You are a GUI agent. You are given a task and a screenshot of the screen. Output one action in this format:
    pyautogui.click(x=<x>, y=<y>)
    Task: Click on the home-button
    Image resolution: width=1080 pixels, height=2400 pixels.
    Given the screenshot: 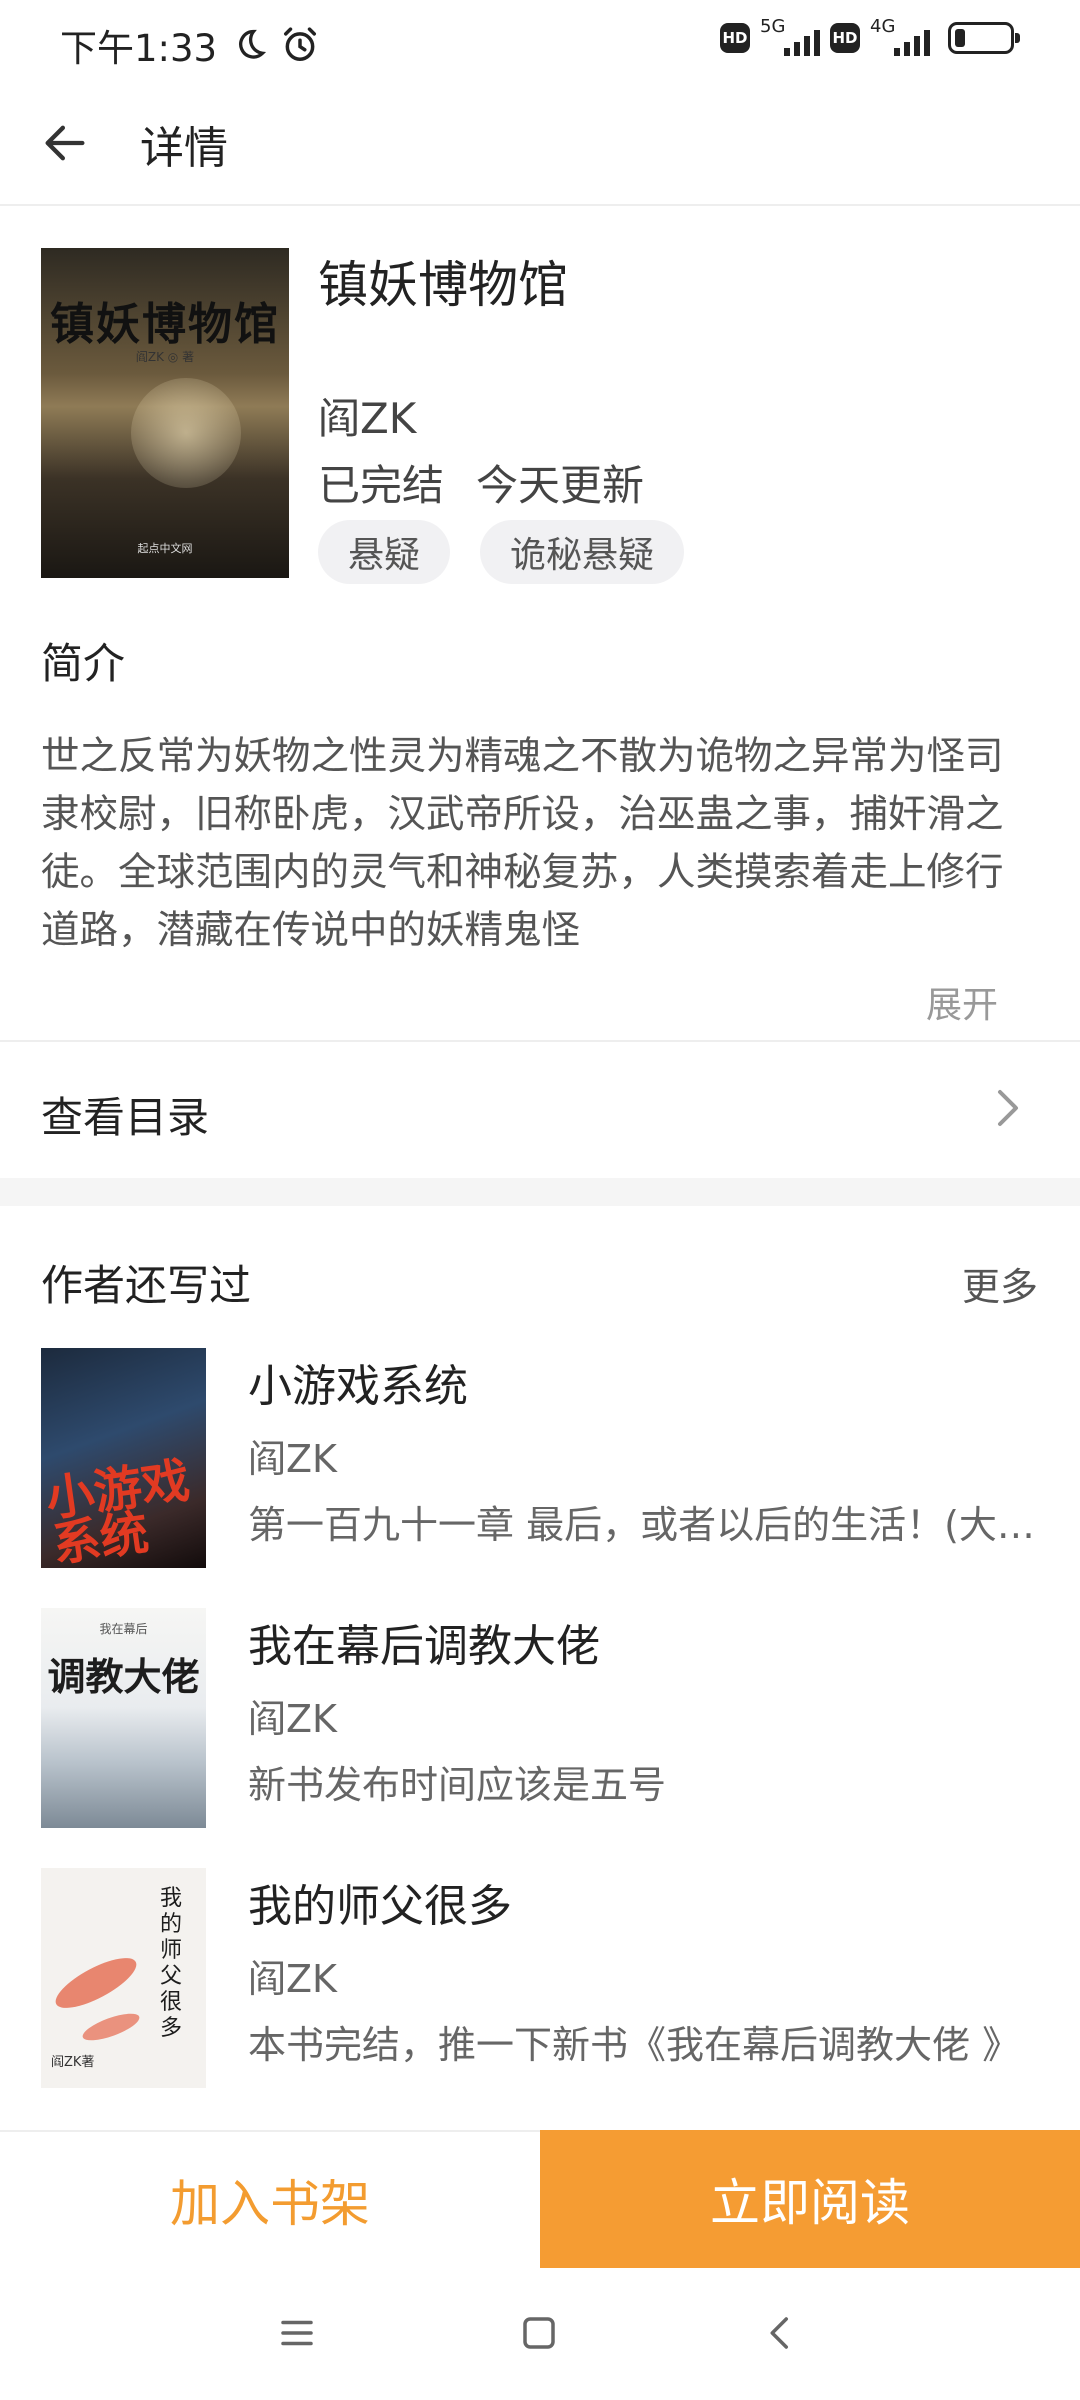 What is the action you would take?
    pyautogui.click(x=539, y=2333)
    